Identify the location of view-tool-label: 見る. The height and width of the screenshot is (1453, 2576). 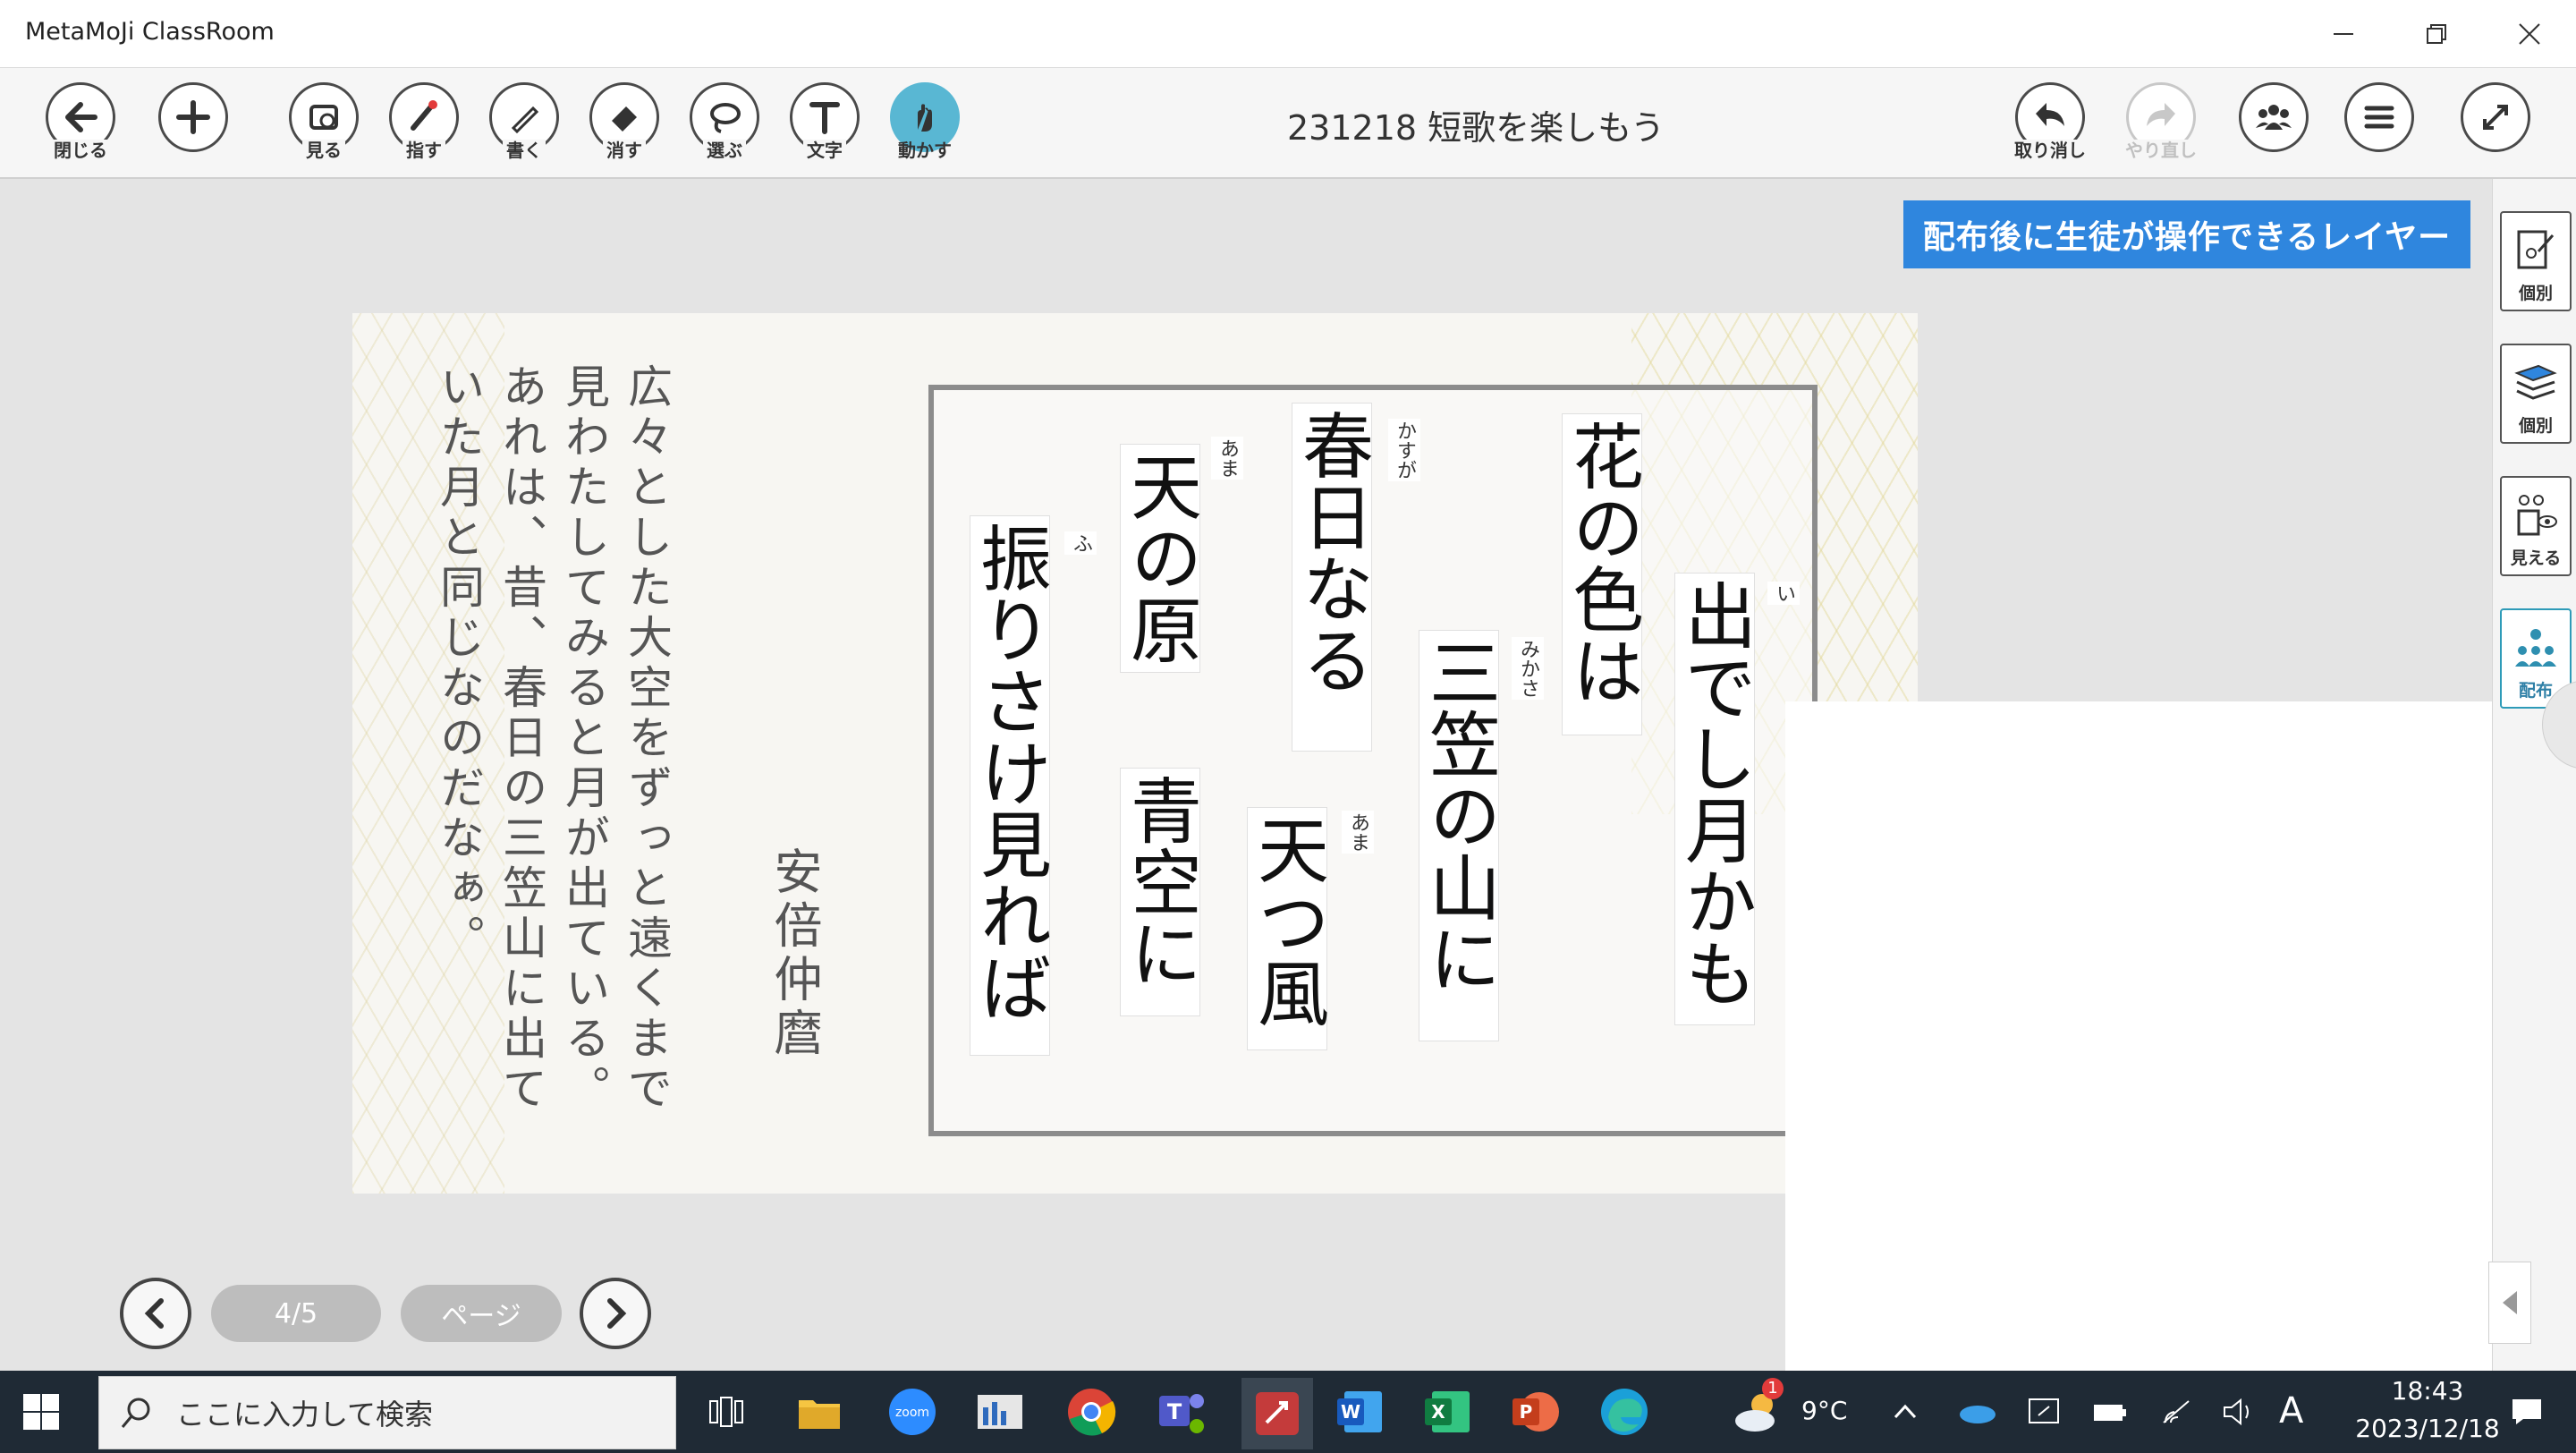
(323, 150).